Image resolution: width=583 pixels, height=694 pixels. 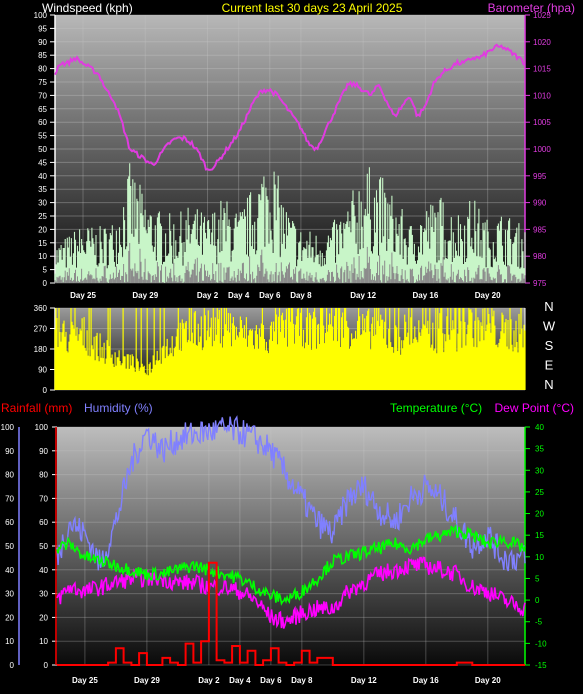 I want to click on temperature-axis-title: Temperature (°C), so click(x=436, y=408).